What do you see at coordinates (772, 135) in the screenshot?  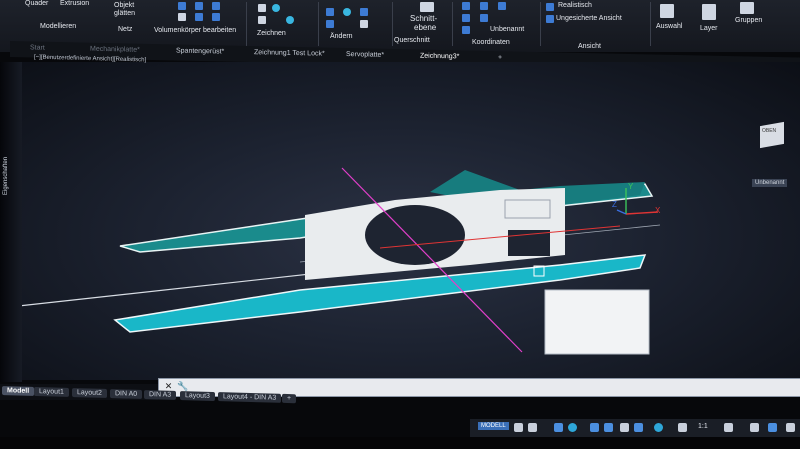 I see `viewcube-face` at bounding box center [772, 135].